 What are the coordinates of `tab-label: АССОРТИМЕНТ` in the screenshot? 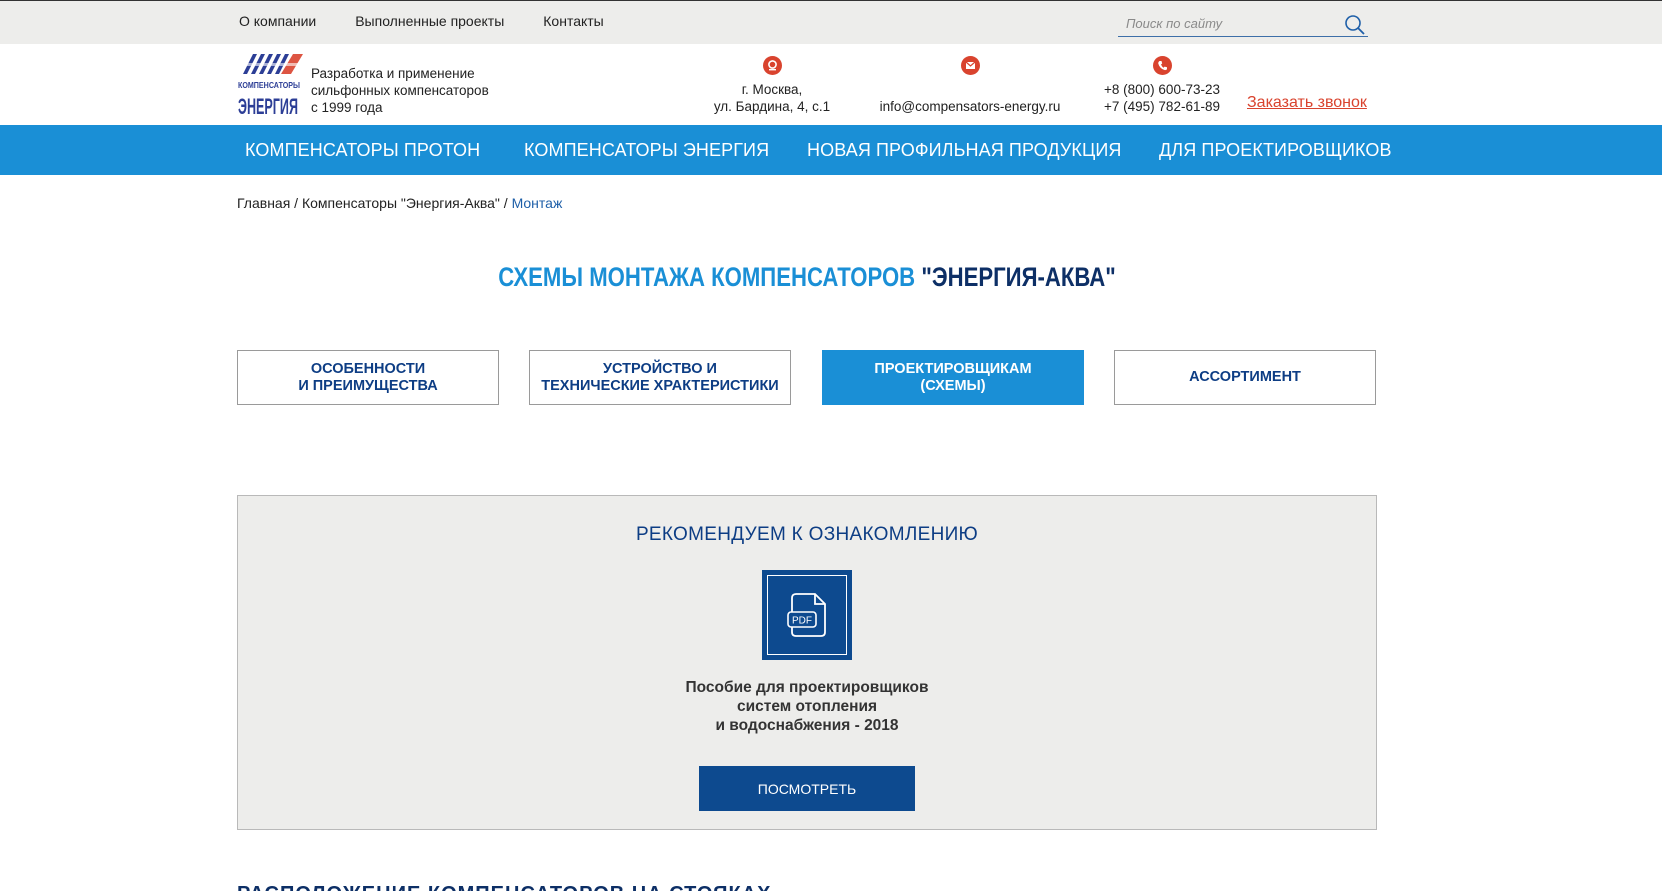 It's located at (1245, 377).